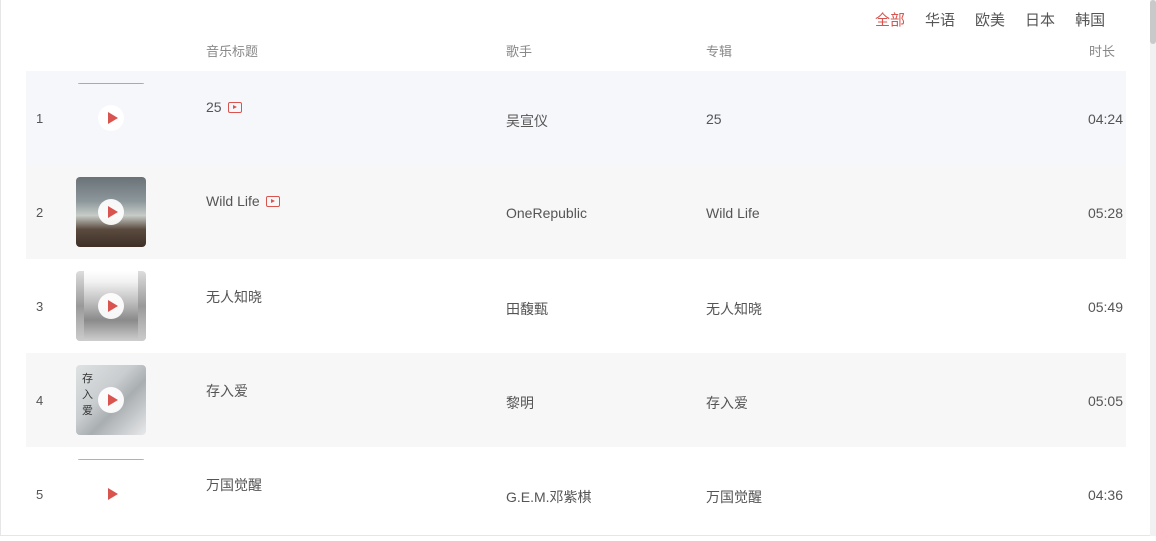 The height and width of the screenshot is (541, 1156). What do you see at coordinates (734, 309) in the screenshot?
I see `song-album: 无人知晓` at bounding box center [734, 309].